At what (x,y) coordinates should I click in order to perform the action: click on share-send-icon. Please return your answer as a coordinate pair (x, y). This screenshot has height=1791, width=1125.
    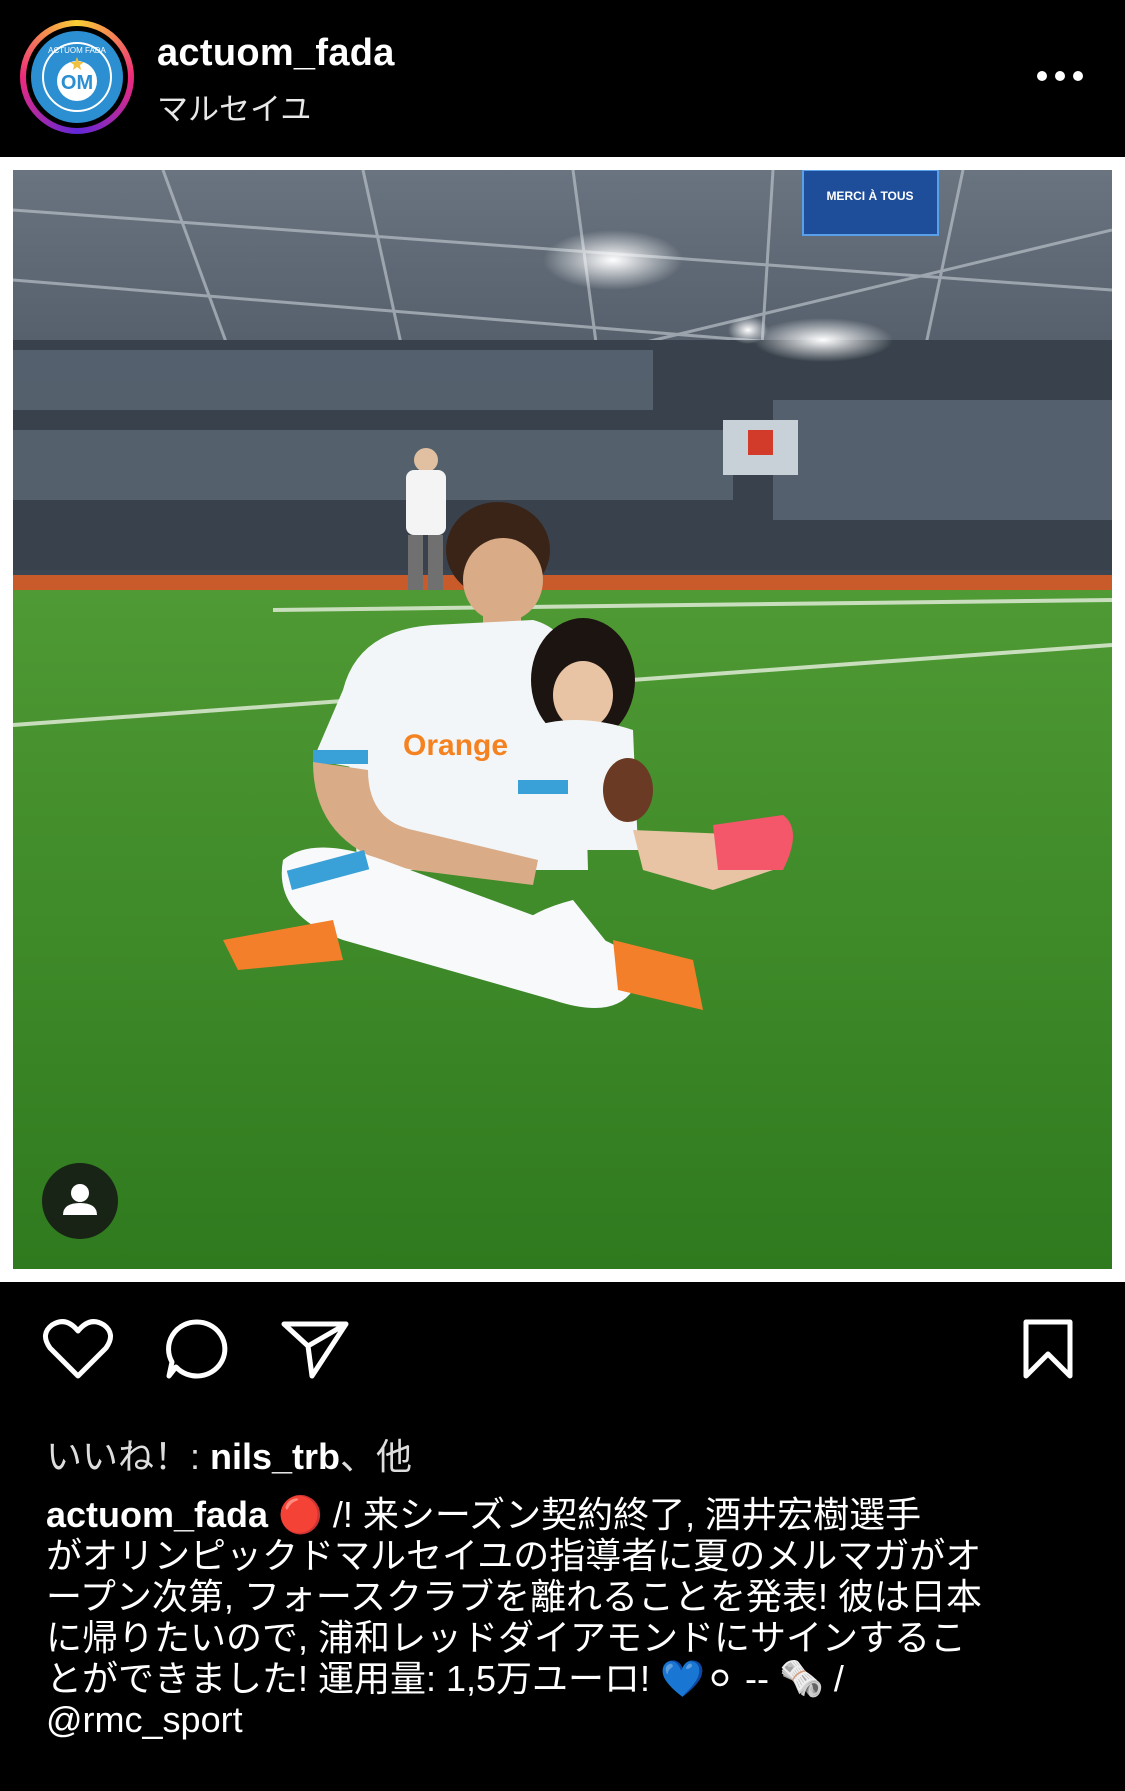
    Looking at the image, I should click on (315, 1348).